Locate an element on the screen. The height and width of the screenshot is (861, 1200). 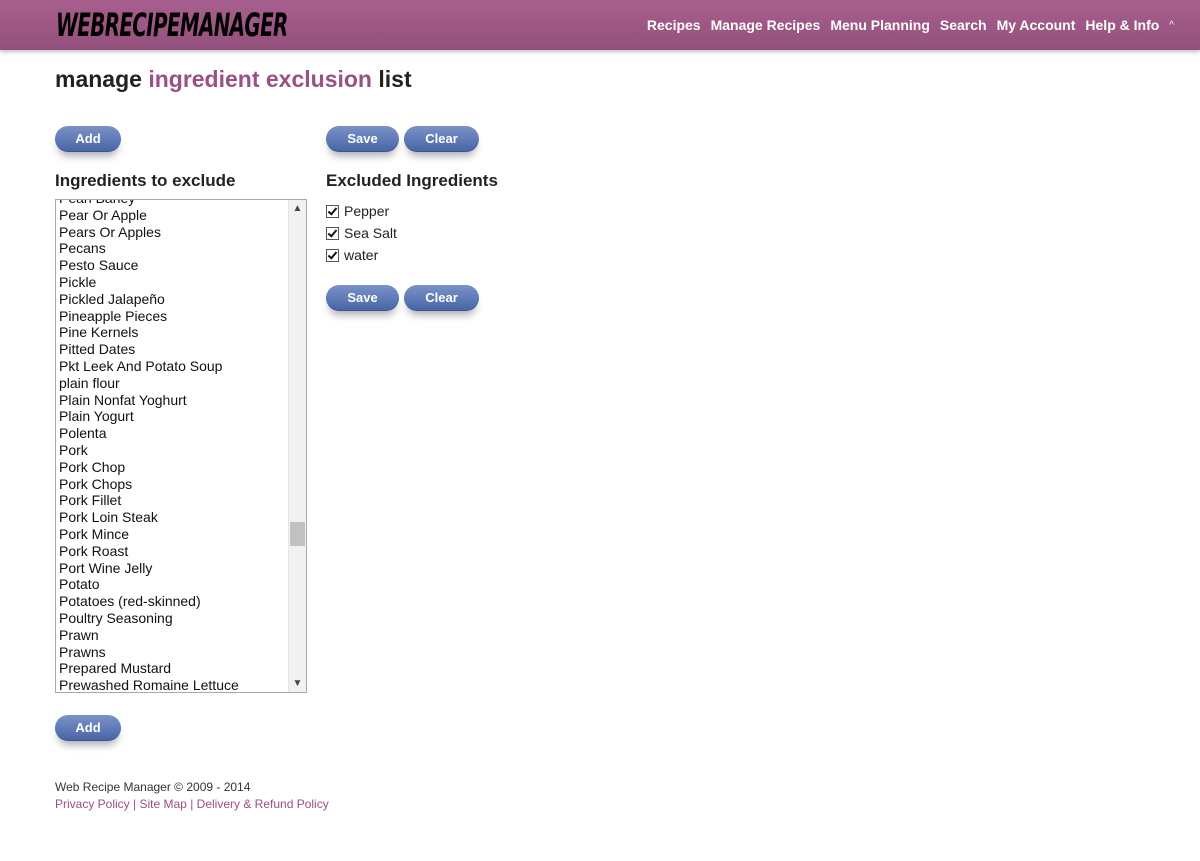
excluded-list: Pepper Sea Salt water is located at coordinates (361, 233).